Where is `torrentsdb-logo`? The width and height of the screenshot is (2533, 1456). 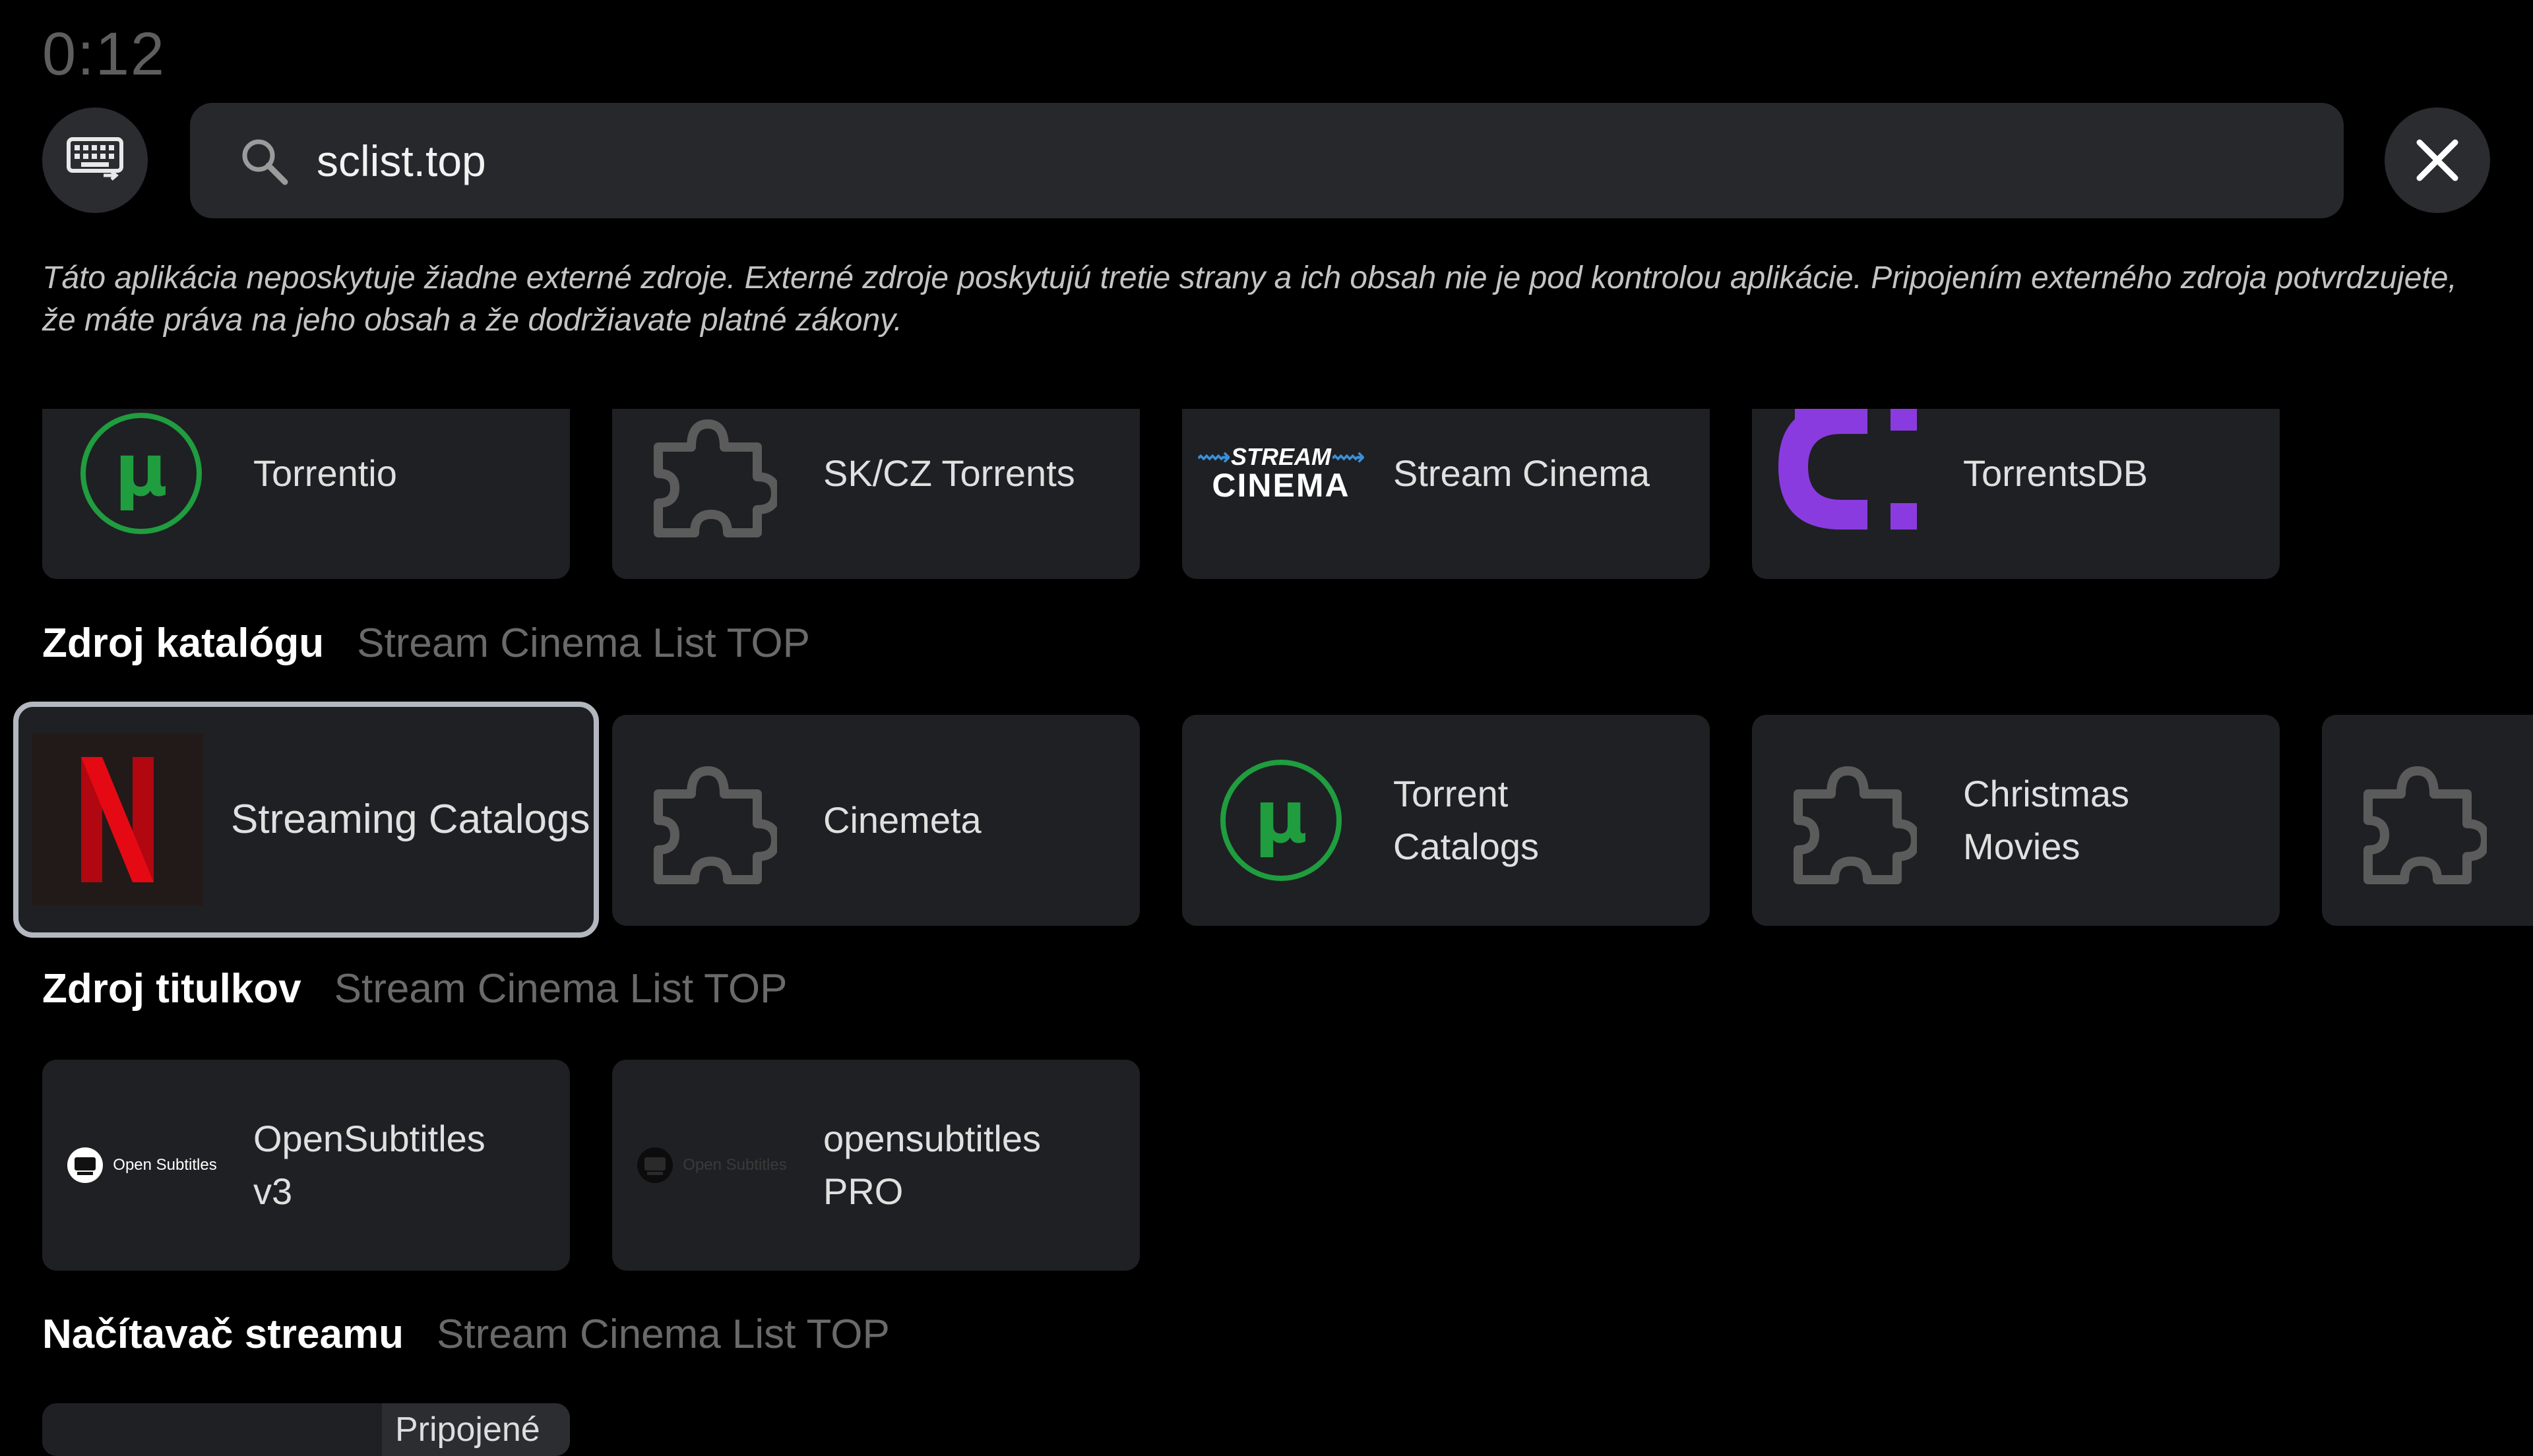
torrentsdb-logo is located at coordinates (1851, 494).